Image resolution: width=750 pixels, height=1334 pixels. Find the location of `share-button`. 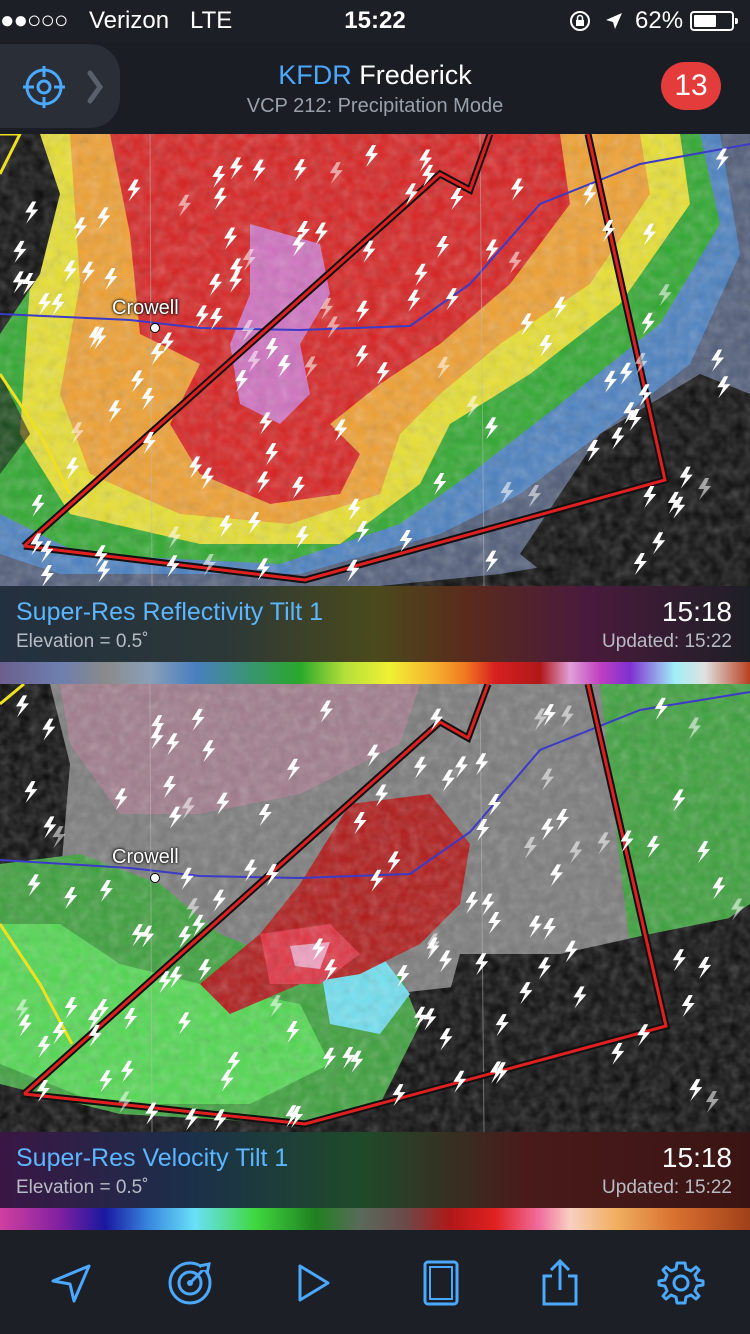

share-button is located at coordinates (560, 1283).